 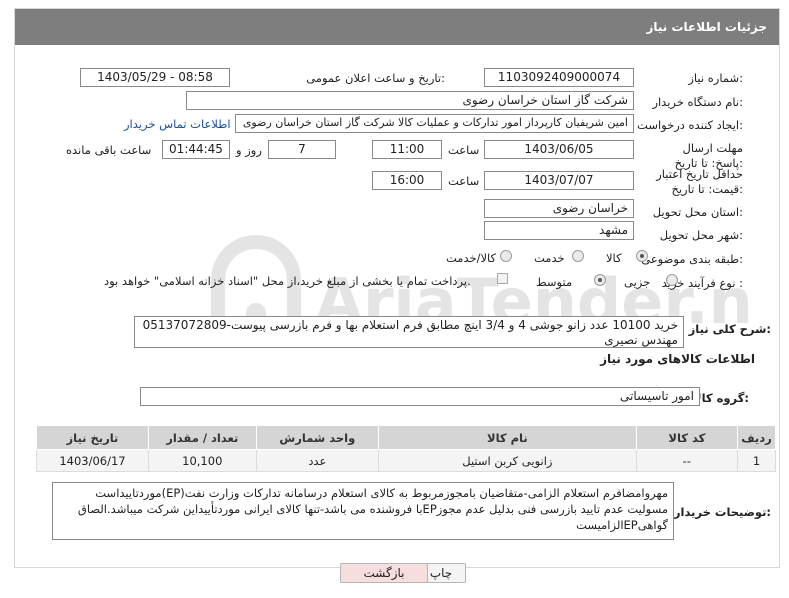 I want to click on validity-time-label: ساعت, so click(x=464, y=181).